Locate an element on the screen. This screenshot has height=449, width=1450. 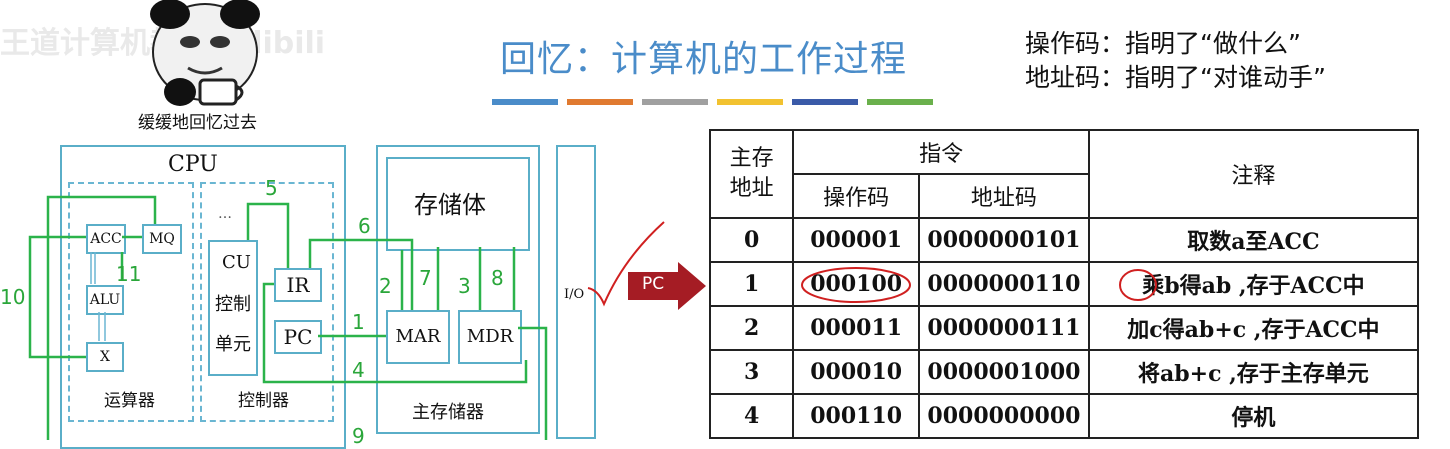
step-4: 4 is located at coordinates (358, 370).